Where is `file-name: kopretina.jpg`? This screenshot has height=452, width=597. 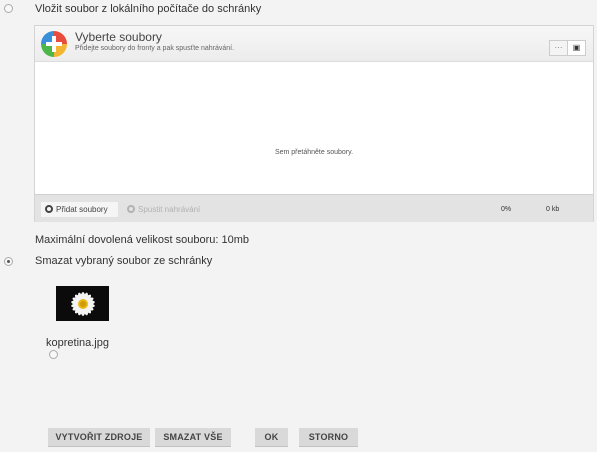
file-name: kopretina.jpg is located at coordinates (77, 343).